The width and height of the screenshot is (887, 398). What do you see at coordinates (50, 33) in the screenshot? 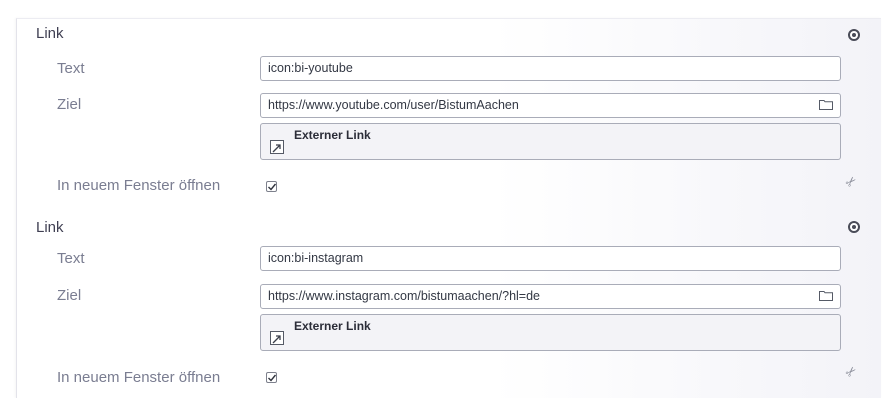
I see `section-title-link-1: Link` at bounding box center [50, 33].